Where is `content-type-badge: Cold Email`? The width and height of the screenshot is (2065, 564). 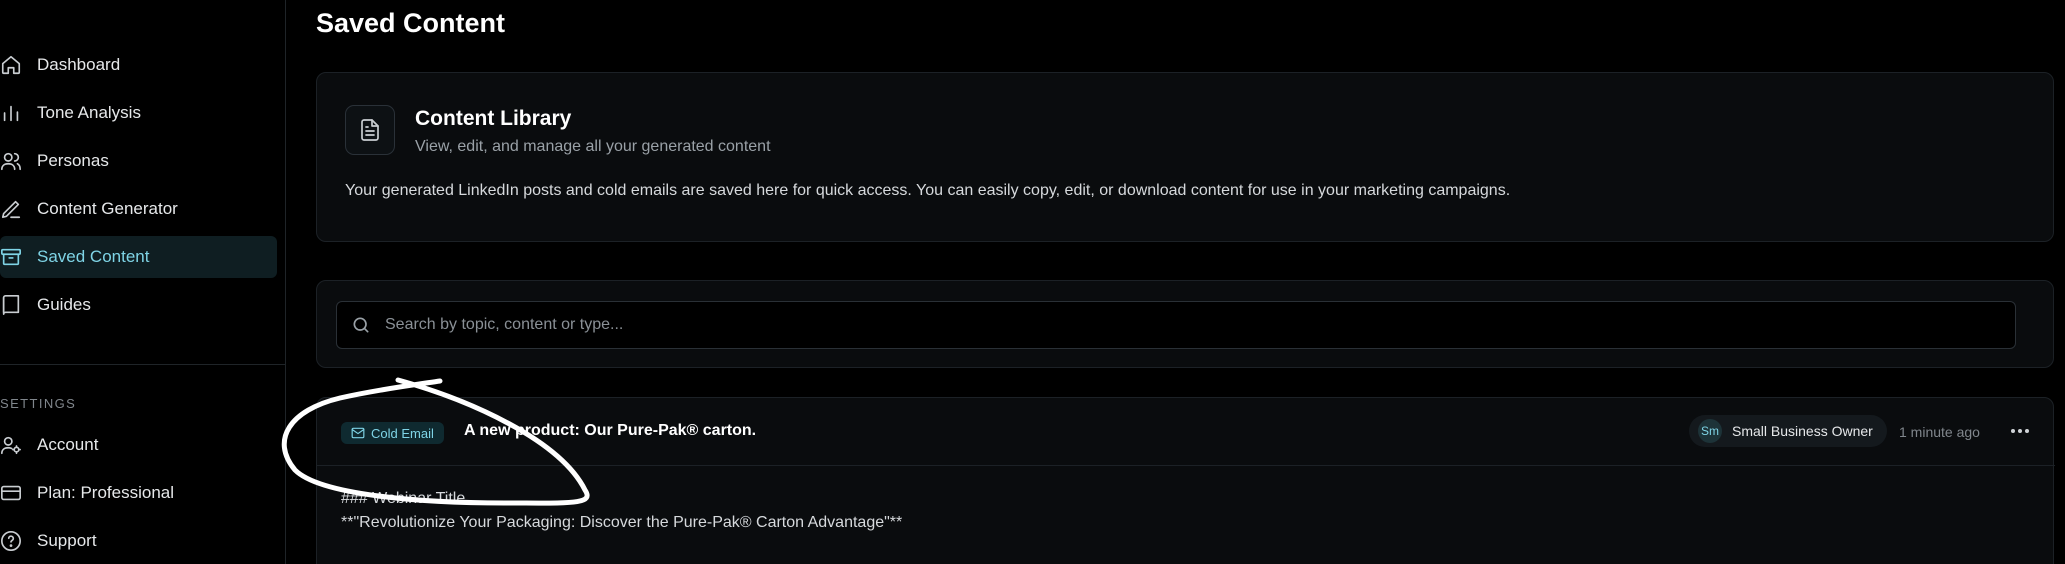
content-type-badge: Cold Email is located at coordinates (392, 433).